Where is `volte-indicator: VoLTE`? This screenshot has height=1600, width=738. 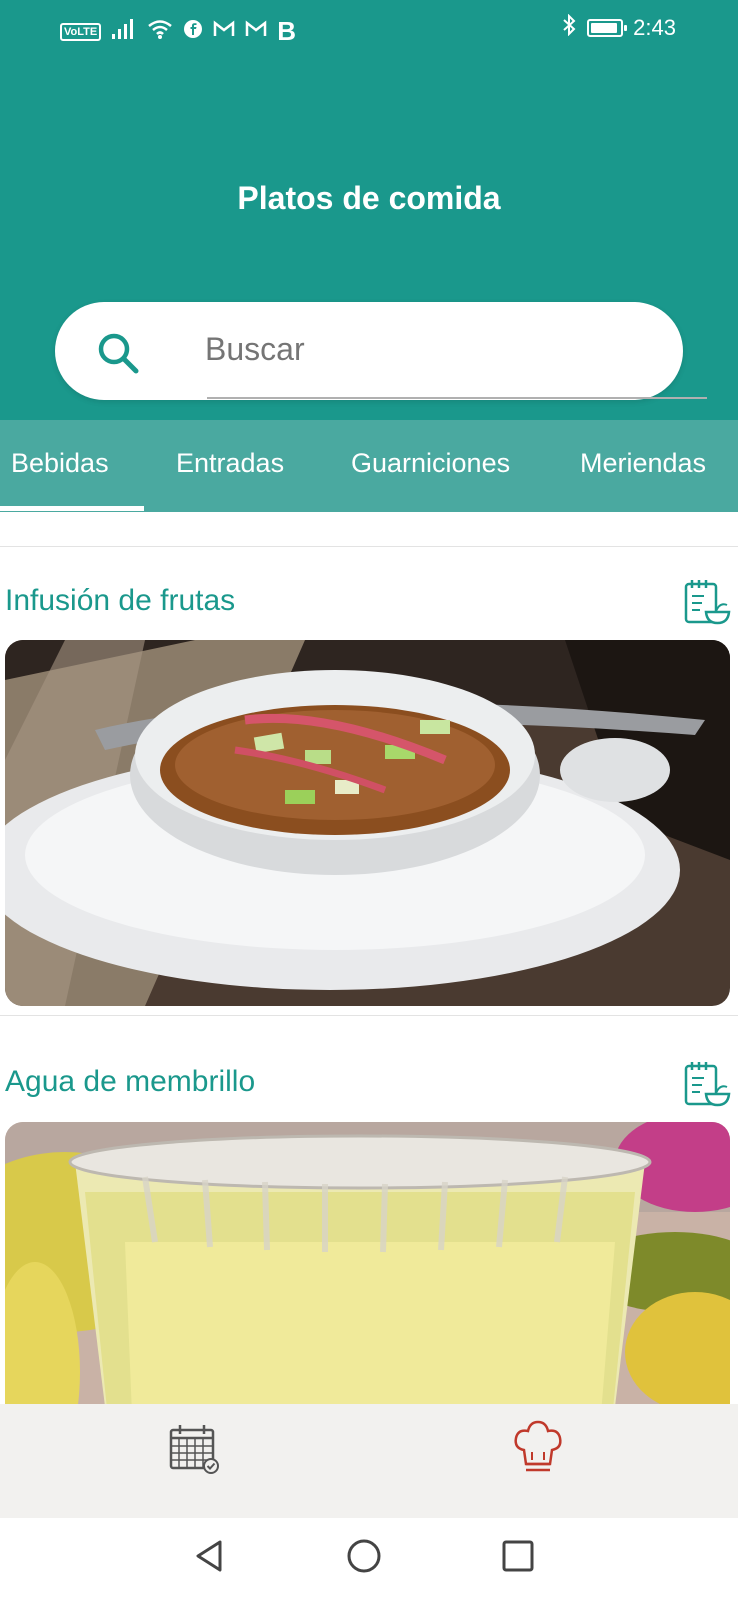 volte-indicator: VoLTE is located at coordinates (81, 31).